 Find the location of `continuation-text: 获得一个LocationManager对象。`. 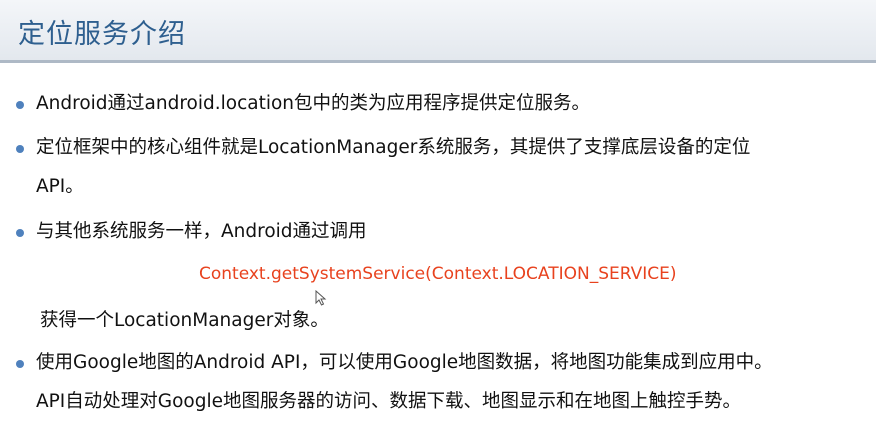

continuation-text: 获得一个LocationManager对象。 is located at coordinates (184, 320).